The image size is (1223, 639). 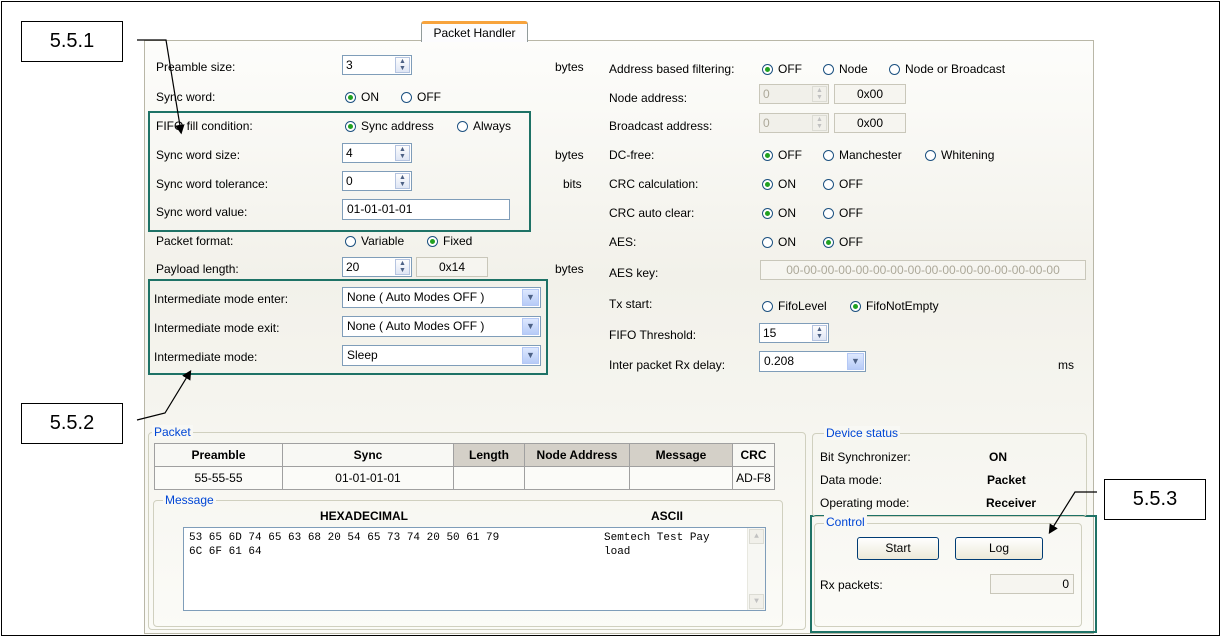 What do you see at coordinates (794, 123) in the screenshot?
I see `broadcast-address-spinner: 0 ▲ ▼` at bounding box center [794, 123].